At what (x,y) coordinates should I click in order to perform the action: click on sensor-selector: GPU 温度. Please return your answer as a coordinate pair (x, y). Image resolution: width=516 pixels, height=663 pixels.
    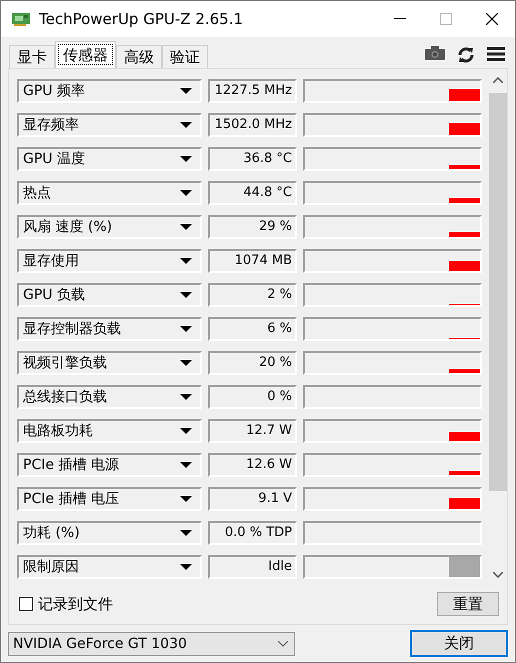
    Looking at the image, I should click on (109, 159).